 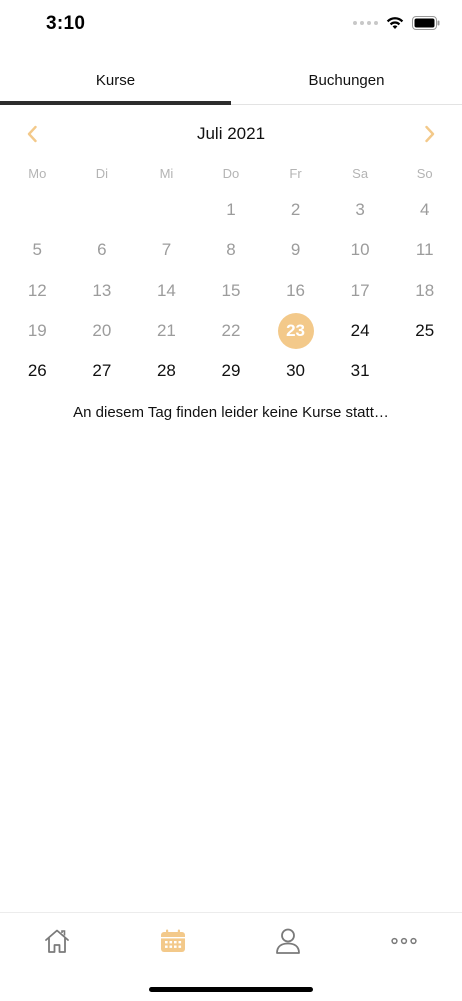 I want to click on weekday-label: So, so click(x=424, y=173).